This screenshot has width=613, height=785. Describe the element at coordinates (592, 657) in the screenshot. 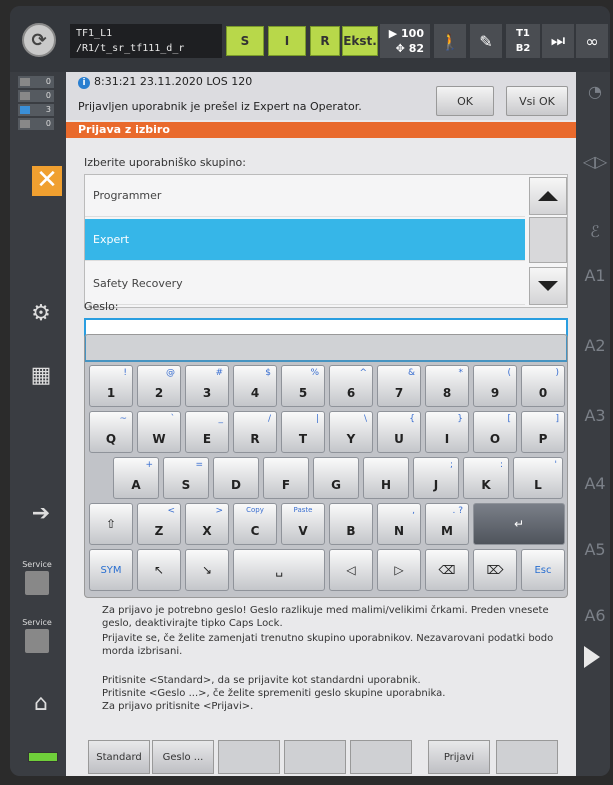

I see `play-icon` at that location.